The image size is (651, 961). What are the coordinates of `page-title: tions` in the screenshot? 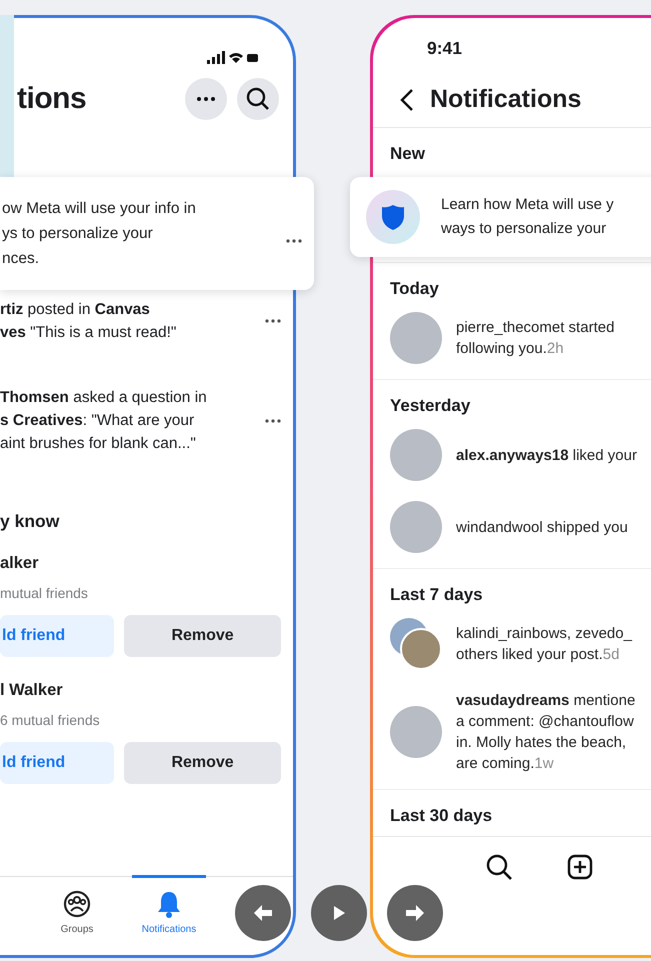 It's located at (51, 99).